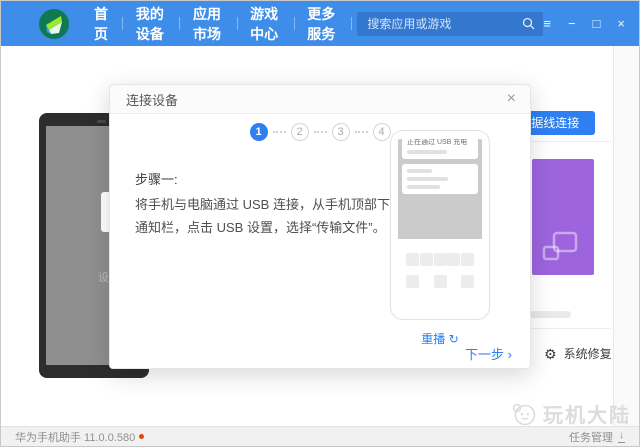 The height and width of the screenshot is (447, 640). What do you see at coordinates (433, 339) in the screenshot?
I see `replay-label: 重播` at bounding box center [433, 339].